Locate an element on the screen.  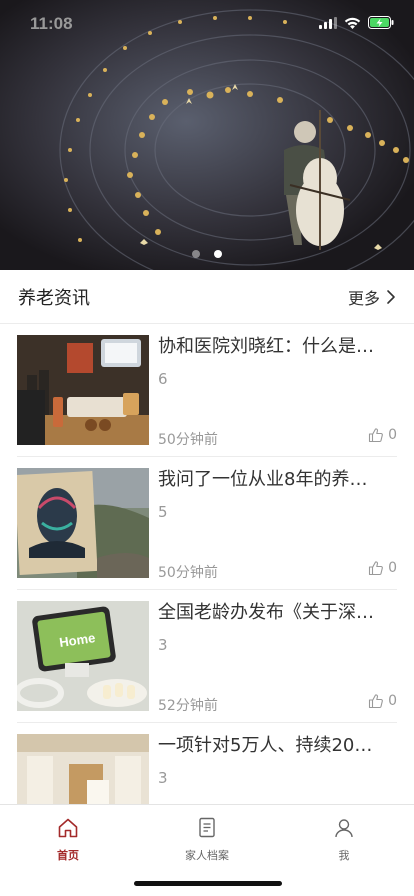
banner-pagination is located at coordinates (207, 254).